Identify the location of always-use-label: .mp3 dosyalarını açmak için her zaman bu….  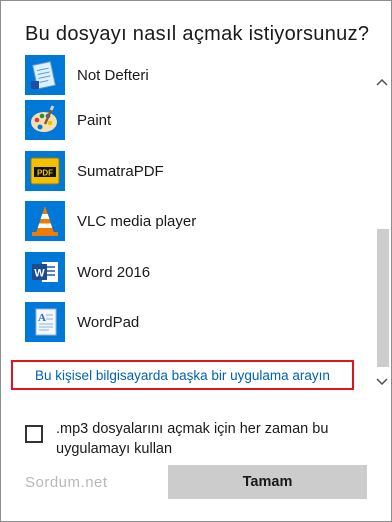
(192, 439).